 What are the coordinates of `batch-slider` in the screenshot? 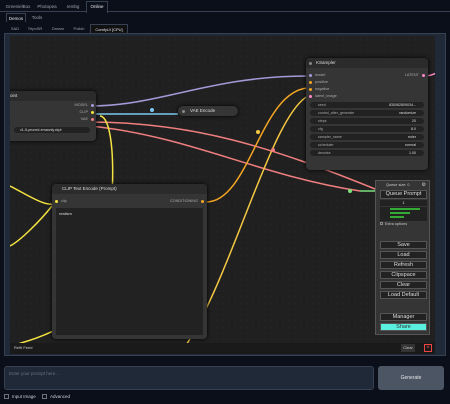 It's located at (403, 214).